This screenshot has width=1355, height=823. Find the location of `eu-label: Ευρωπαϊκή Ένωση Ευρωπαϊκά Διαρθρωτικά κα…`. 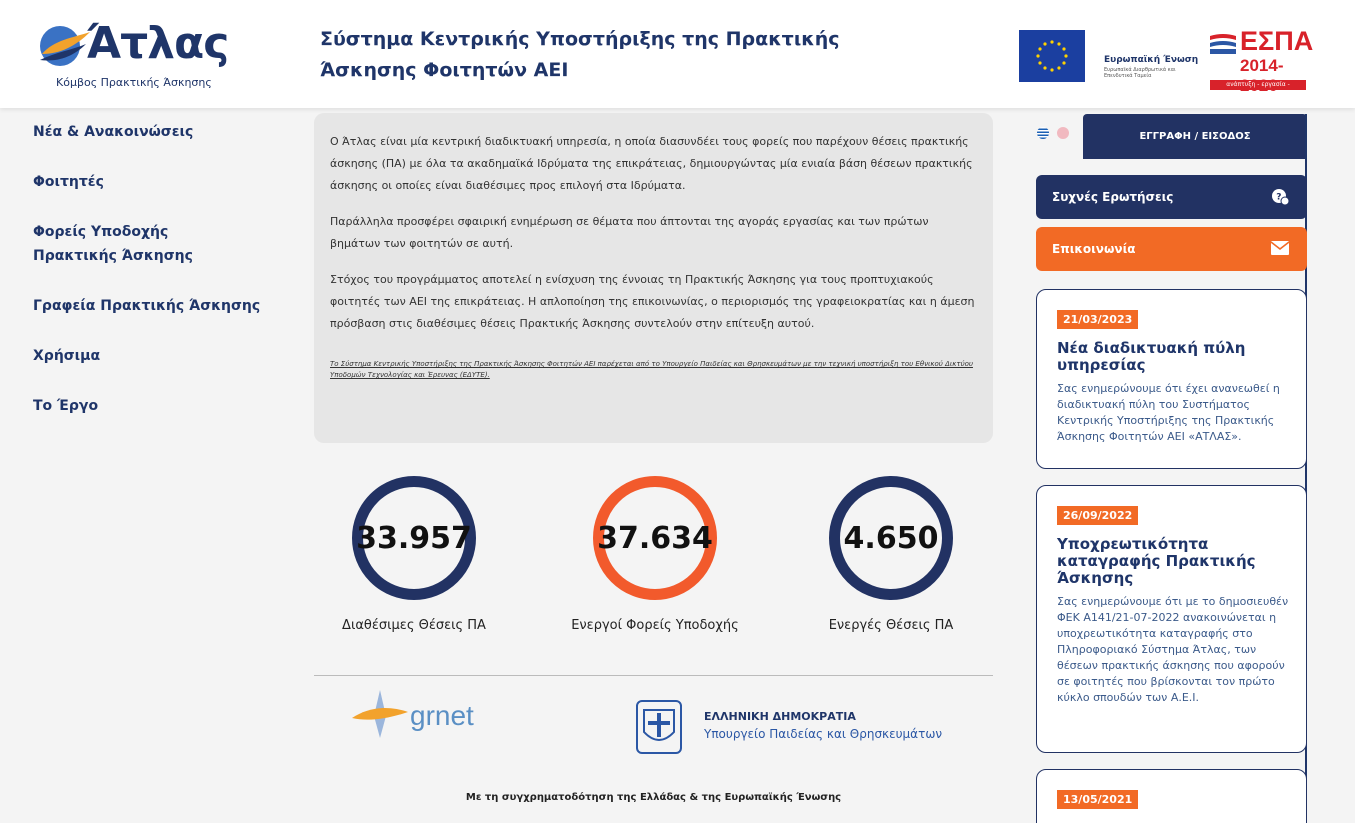

eu-label: Ευρωπαϊκή Ένωση Ευρωπαϊκά Διαρθρωτικά κα… is located at coordinates (1151, 67).